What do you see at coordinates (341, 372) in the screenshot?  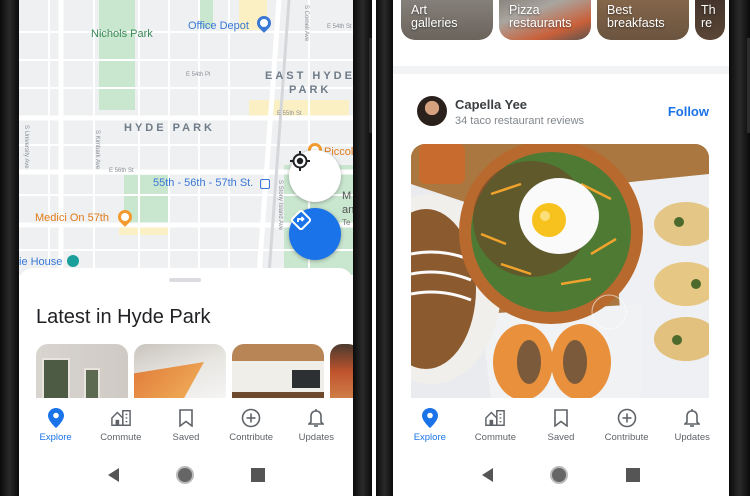 I see `thumbnail-food` at bounding box center [341, 372].